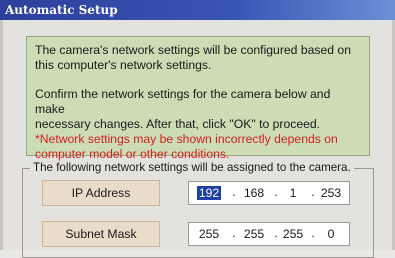 The width and height of the screenshot is (395, 258). Describe the element at coordinates (132, 154) in the screenshot. I see `warning-line-2: computer model or other conditions.` at that location.